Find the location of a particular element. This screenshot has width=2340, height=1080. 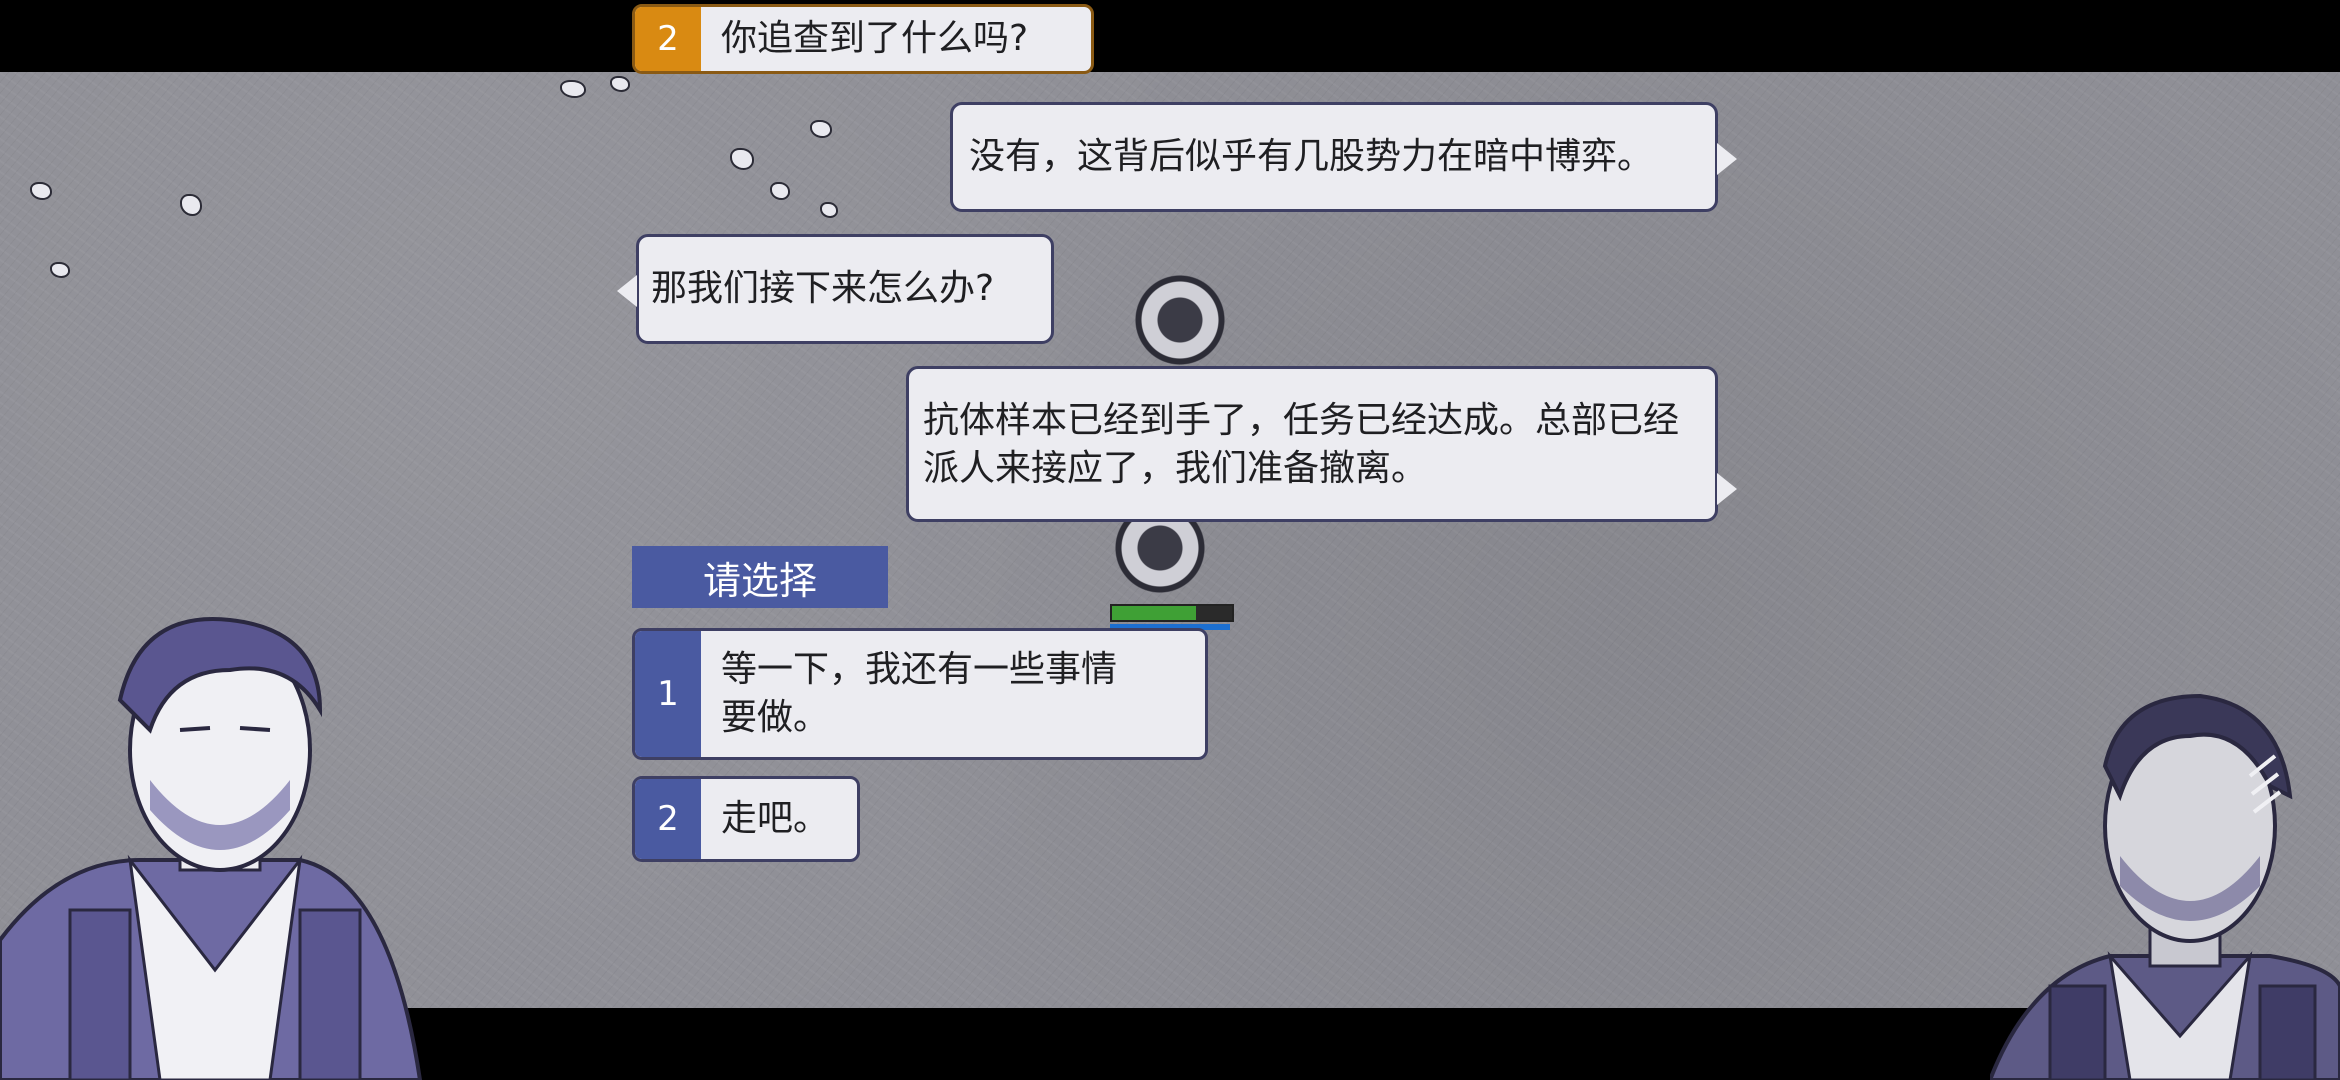

choice-text: 等一下，我还有一些事情要做。 is located at coordinates (919, 693).